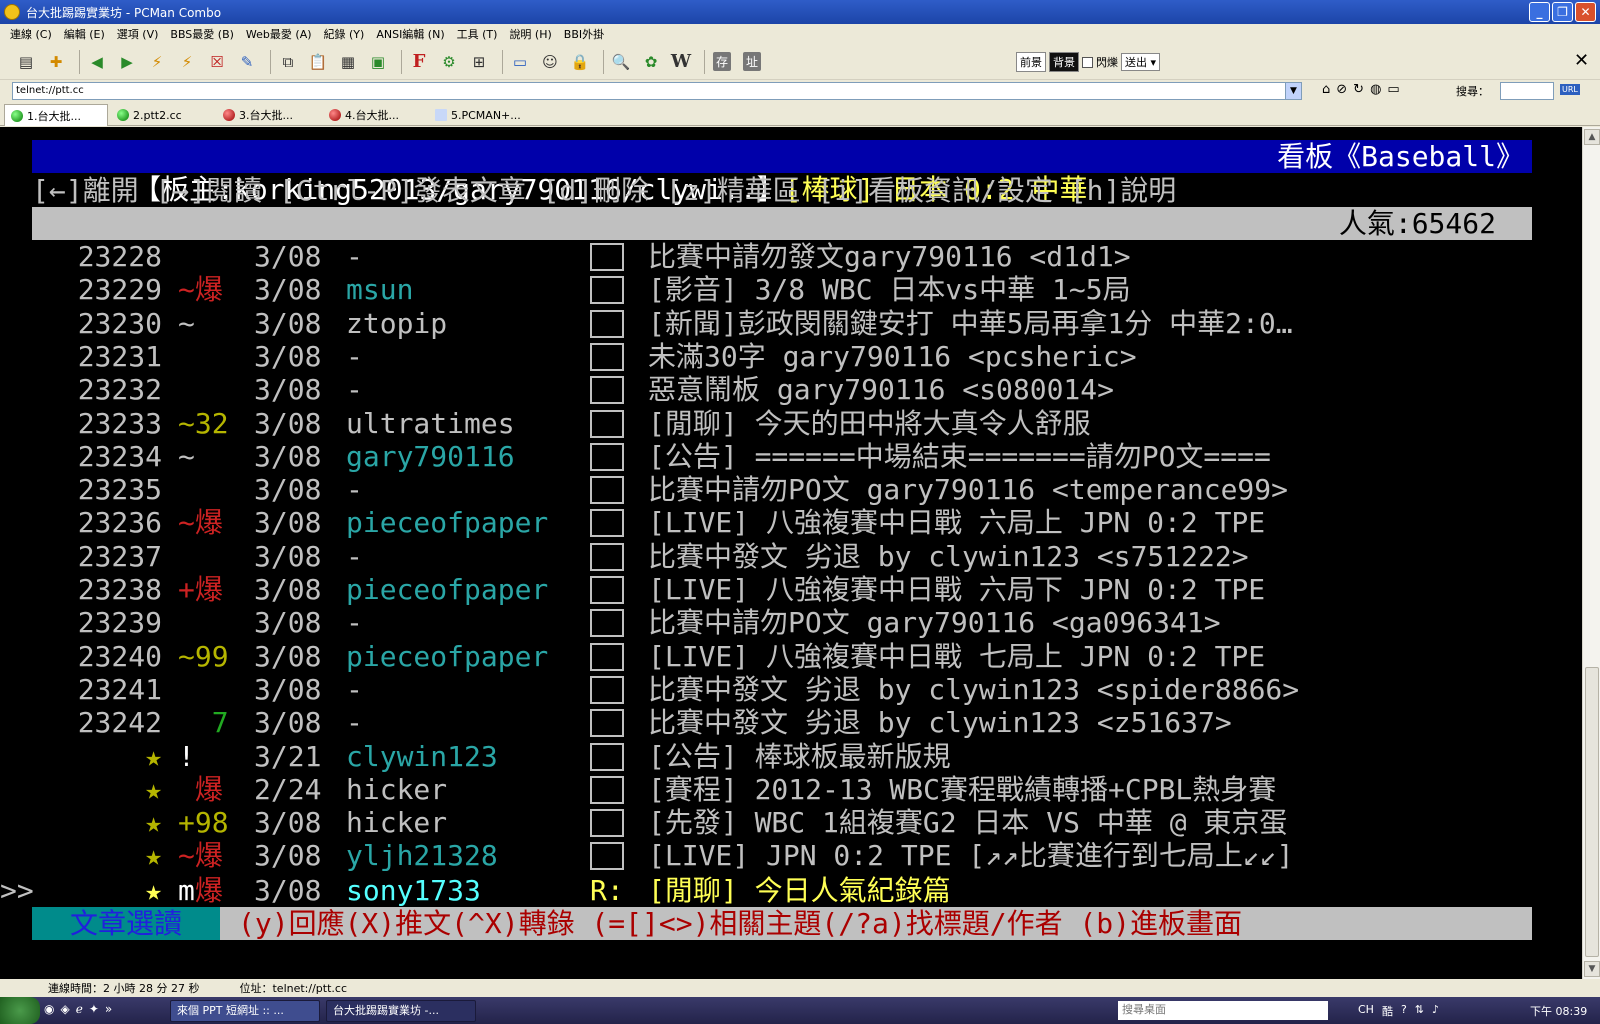 The image size is (1600, 1024). What do you see at coordinates (1366, 1011) in the screenshot?
I see `input-language: CH` at bounding box center [1366, 1011].